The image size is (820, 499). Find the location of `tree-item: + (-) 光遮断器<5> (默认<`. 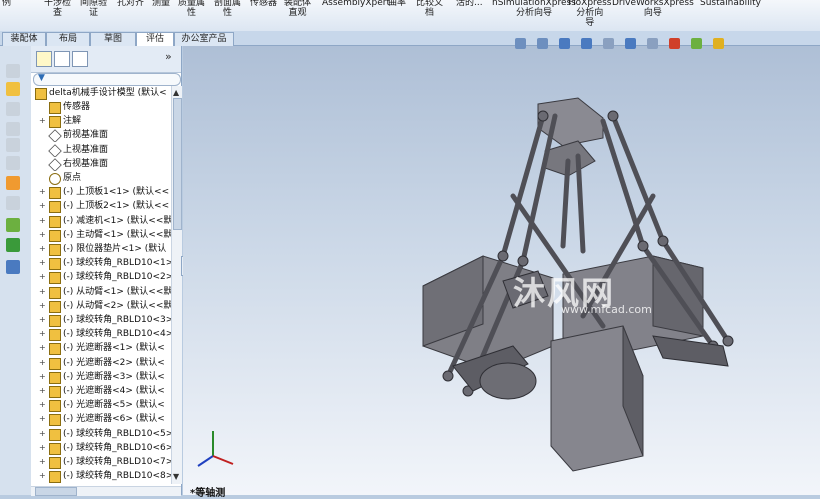

tree-item: + (-) 光遮断器<5> (默认< is located at coordinates (101, 405).